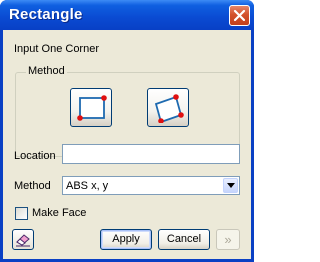  I want to click on rotated-rectangle-button, so click(168, 107).